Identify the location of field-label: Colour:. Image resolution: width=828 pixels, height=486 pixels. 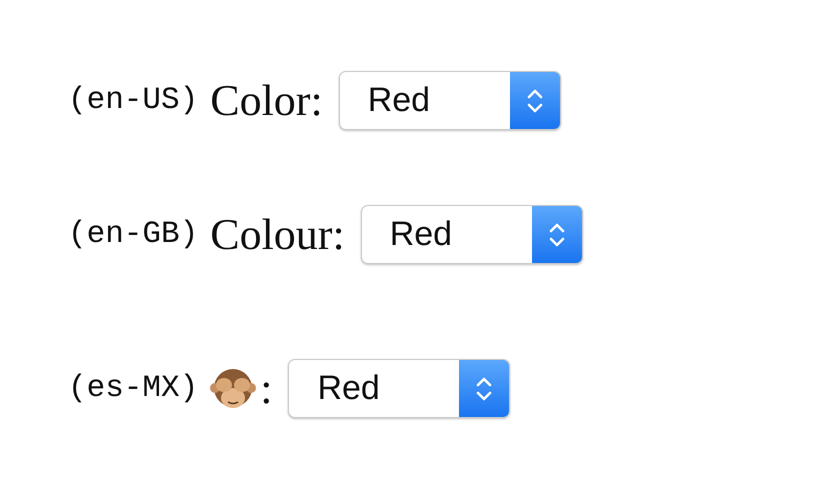
(277, 234).